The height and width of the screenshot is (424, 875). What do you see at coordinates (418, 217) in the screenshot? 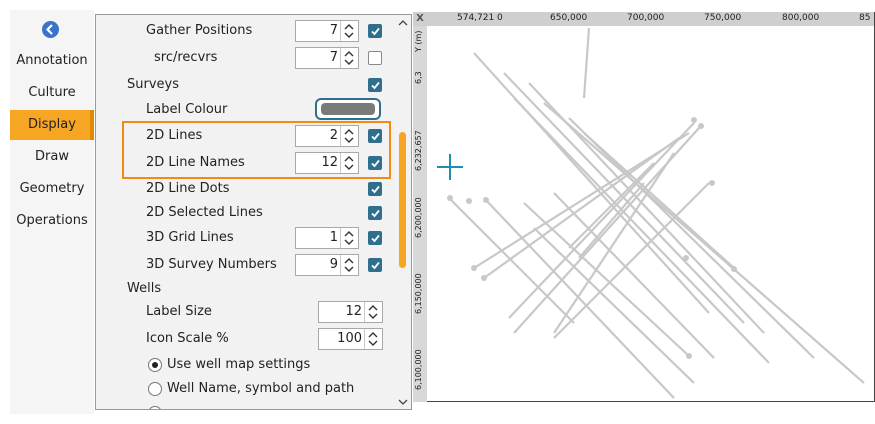
I see `y-tick-label: 6,200,000` at bounding box center [418, 217].